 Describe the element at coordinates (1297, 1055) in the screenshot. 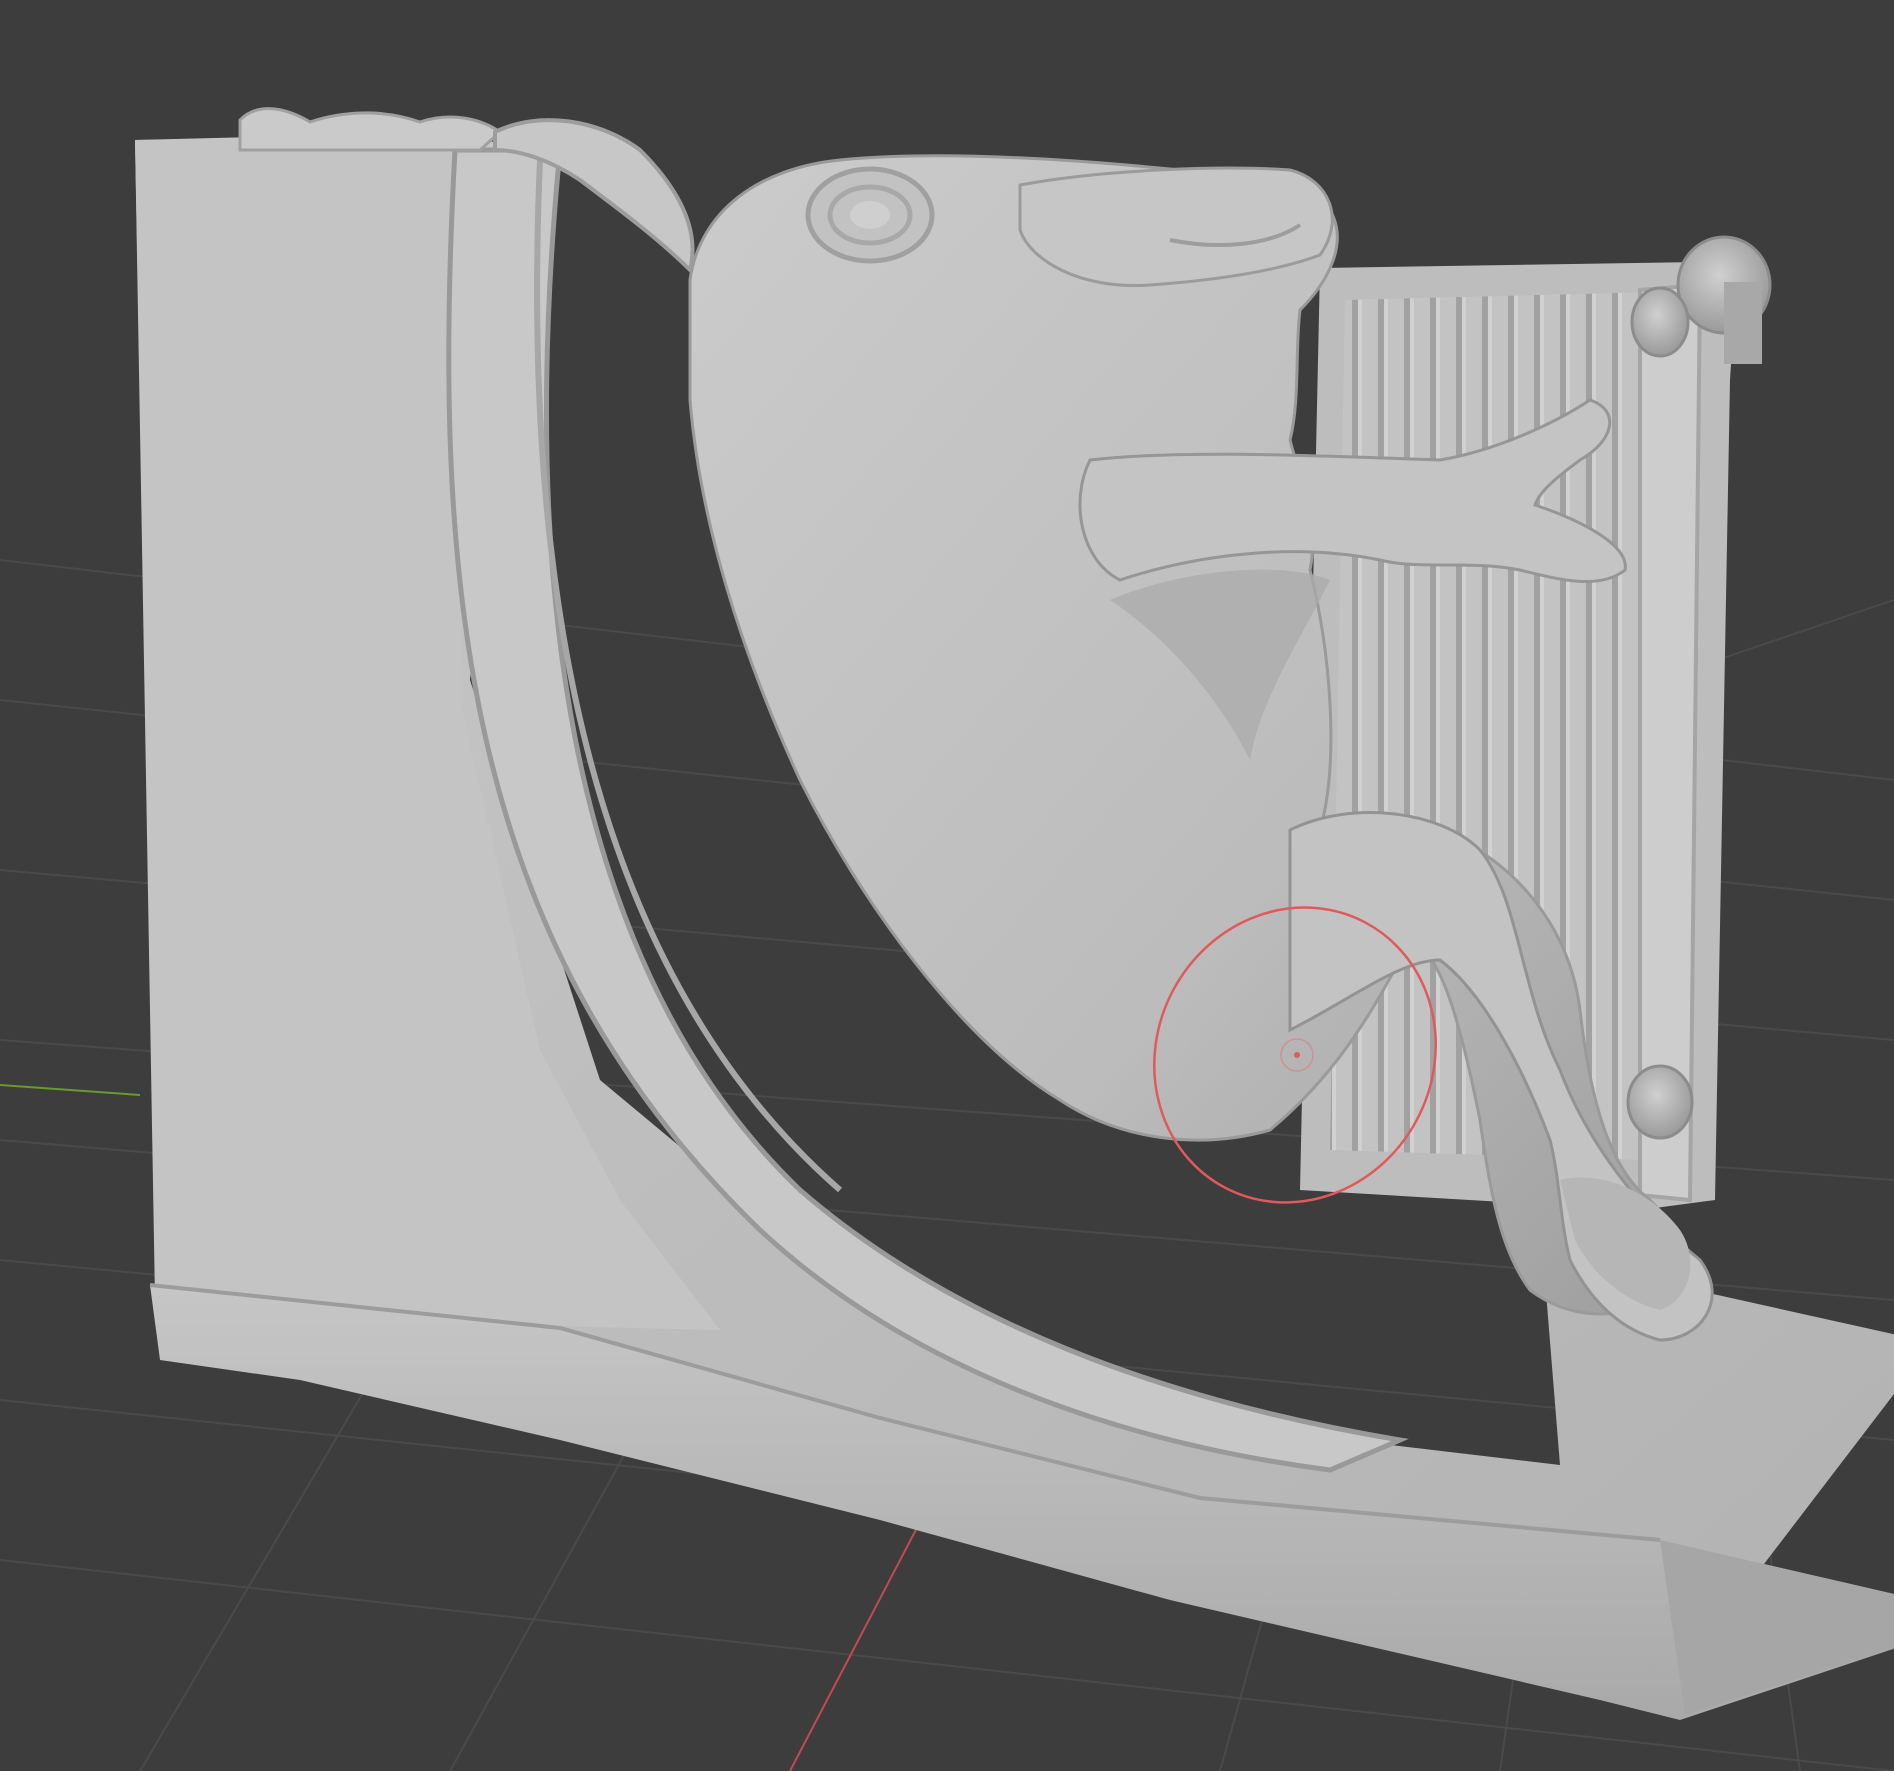

I see `brush-center-dot` at that location.